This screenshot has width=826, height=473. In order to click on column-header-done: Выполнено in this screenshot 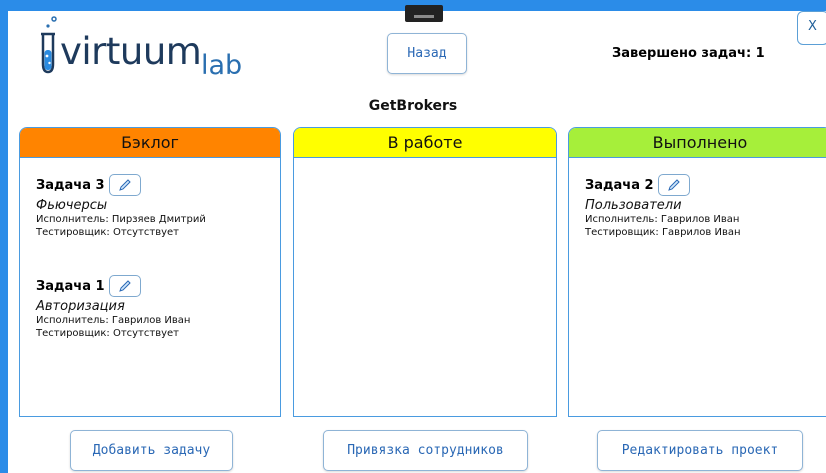, I will do `click(697, 143)`.